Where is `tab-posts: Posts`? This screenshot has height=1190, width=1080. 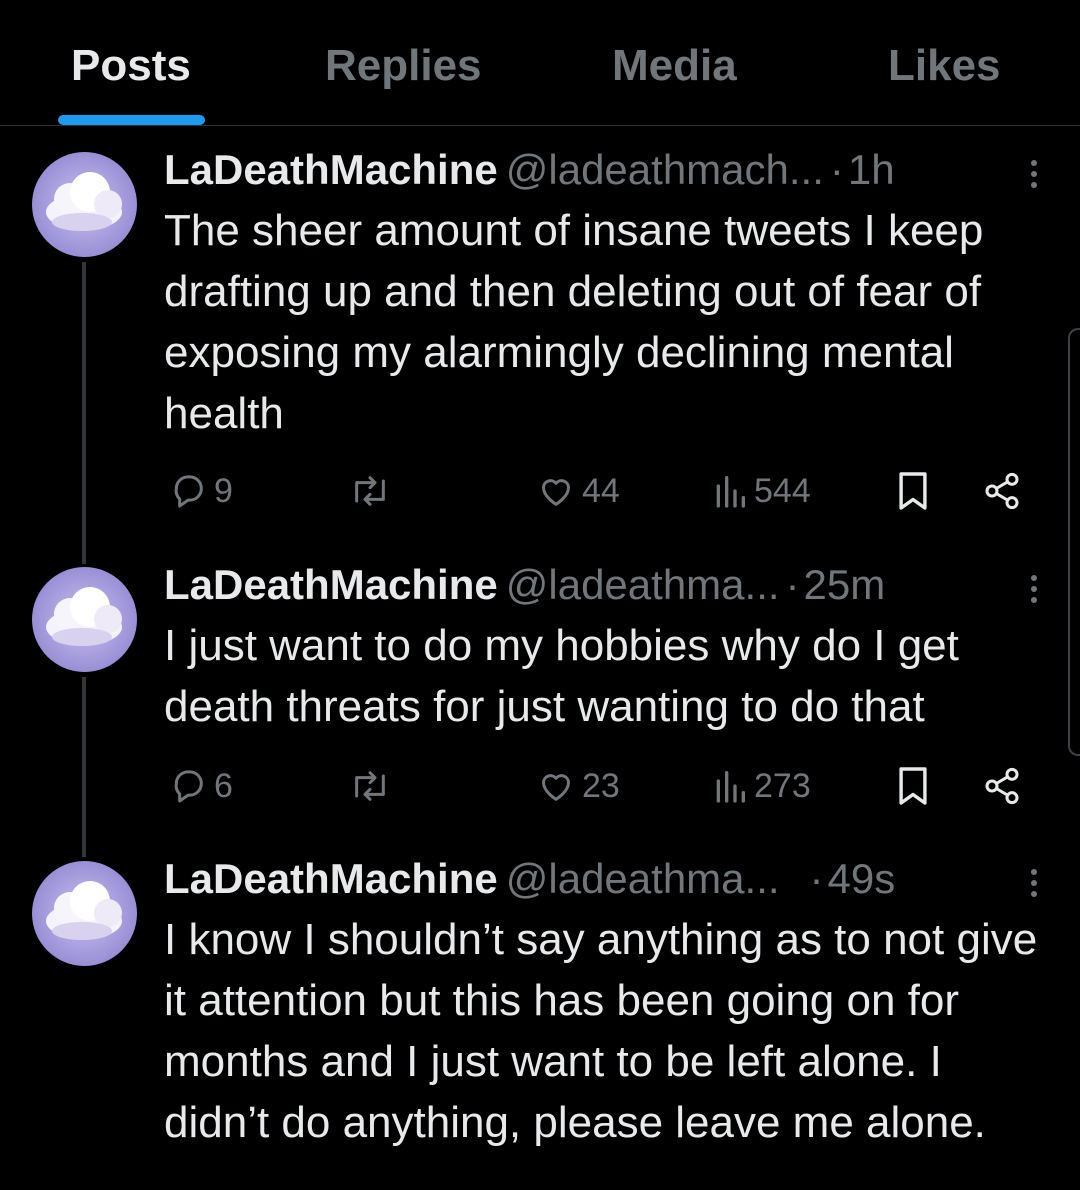
tab-posts: Posts is located at coordinates (131, 66).